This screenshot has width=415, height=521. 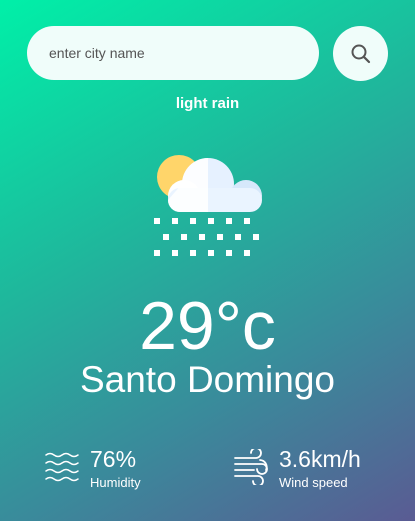 I want to click on humidity-waves-icon, so click(x=62, y=467).